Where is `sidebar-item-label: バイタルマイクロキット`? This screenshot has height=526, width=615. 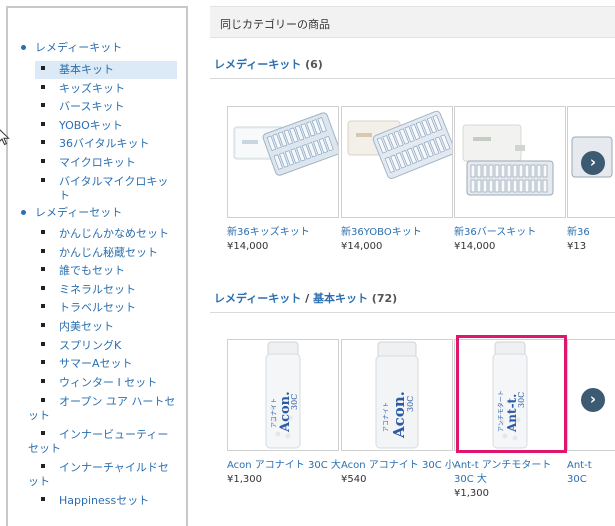 sidebar-item-label: バイタルマイクロキット is located at coordinates (106, 189).